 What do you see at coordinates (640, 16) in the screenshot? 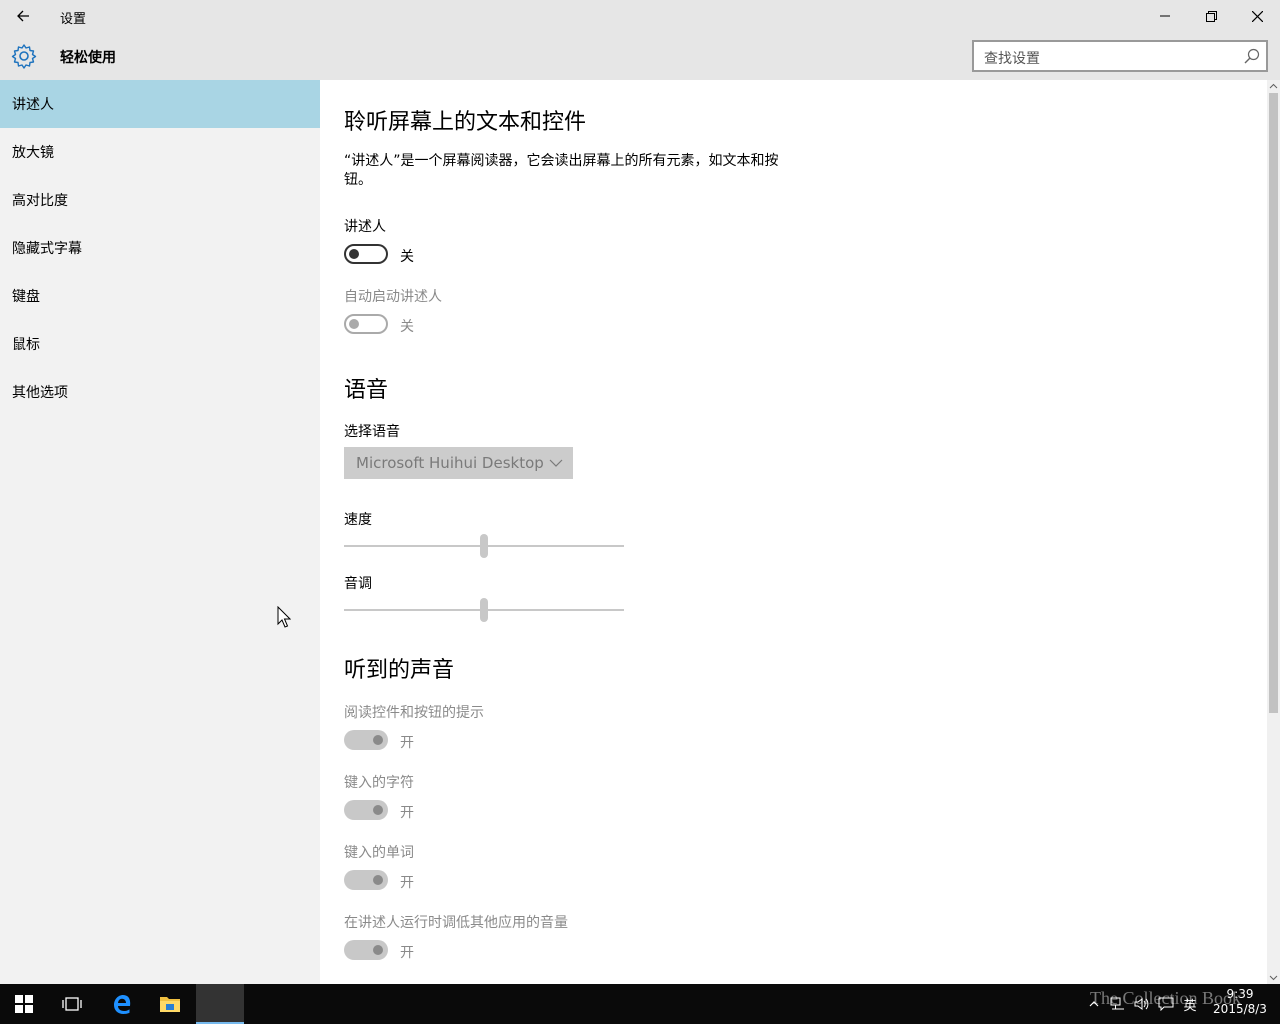
I see `title-bar: 设置` at bounding box center [640, 16].